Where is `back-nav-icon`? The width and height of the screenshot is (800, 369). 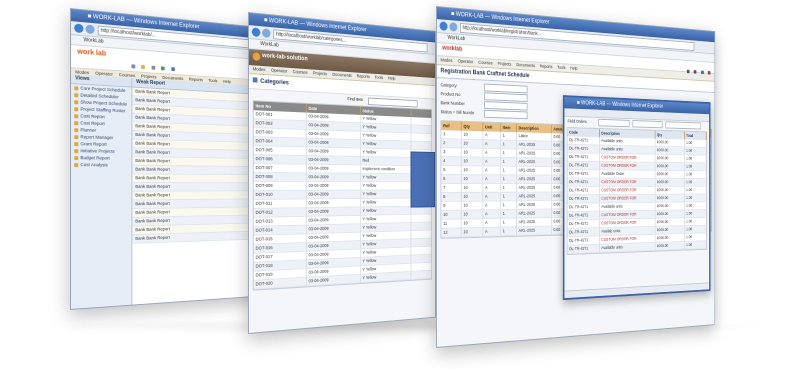
back-nav-icon is located at coordinates (688, 71).